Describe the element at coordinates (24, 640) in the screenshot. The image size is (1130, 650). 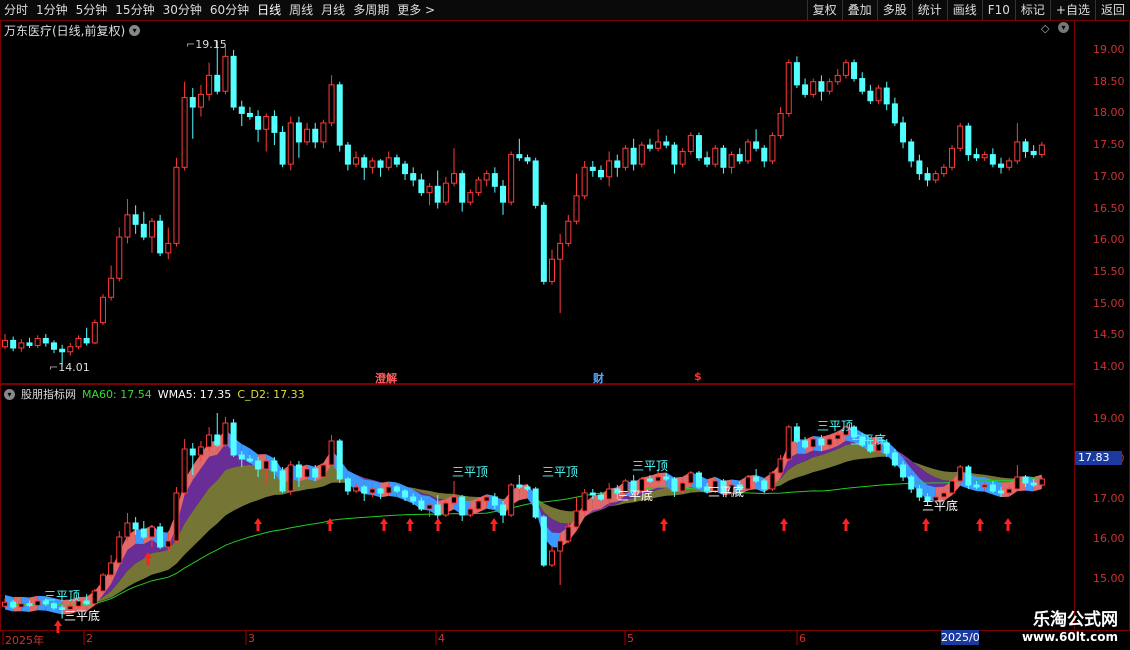
I see `date-tick: 2025年` at that location.